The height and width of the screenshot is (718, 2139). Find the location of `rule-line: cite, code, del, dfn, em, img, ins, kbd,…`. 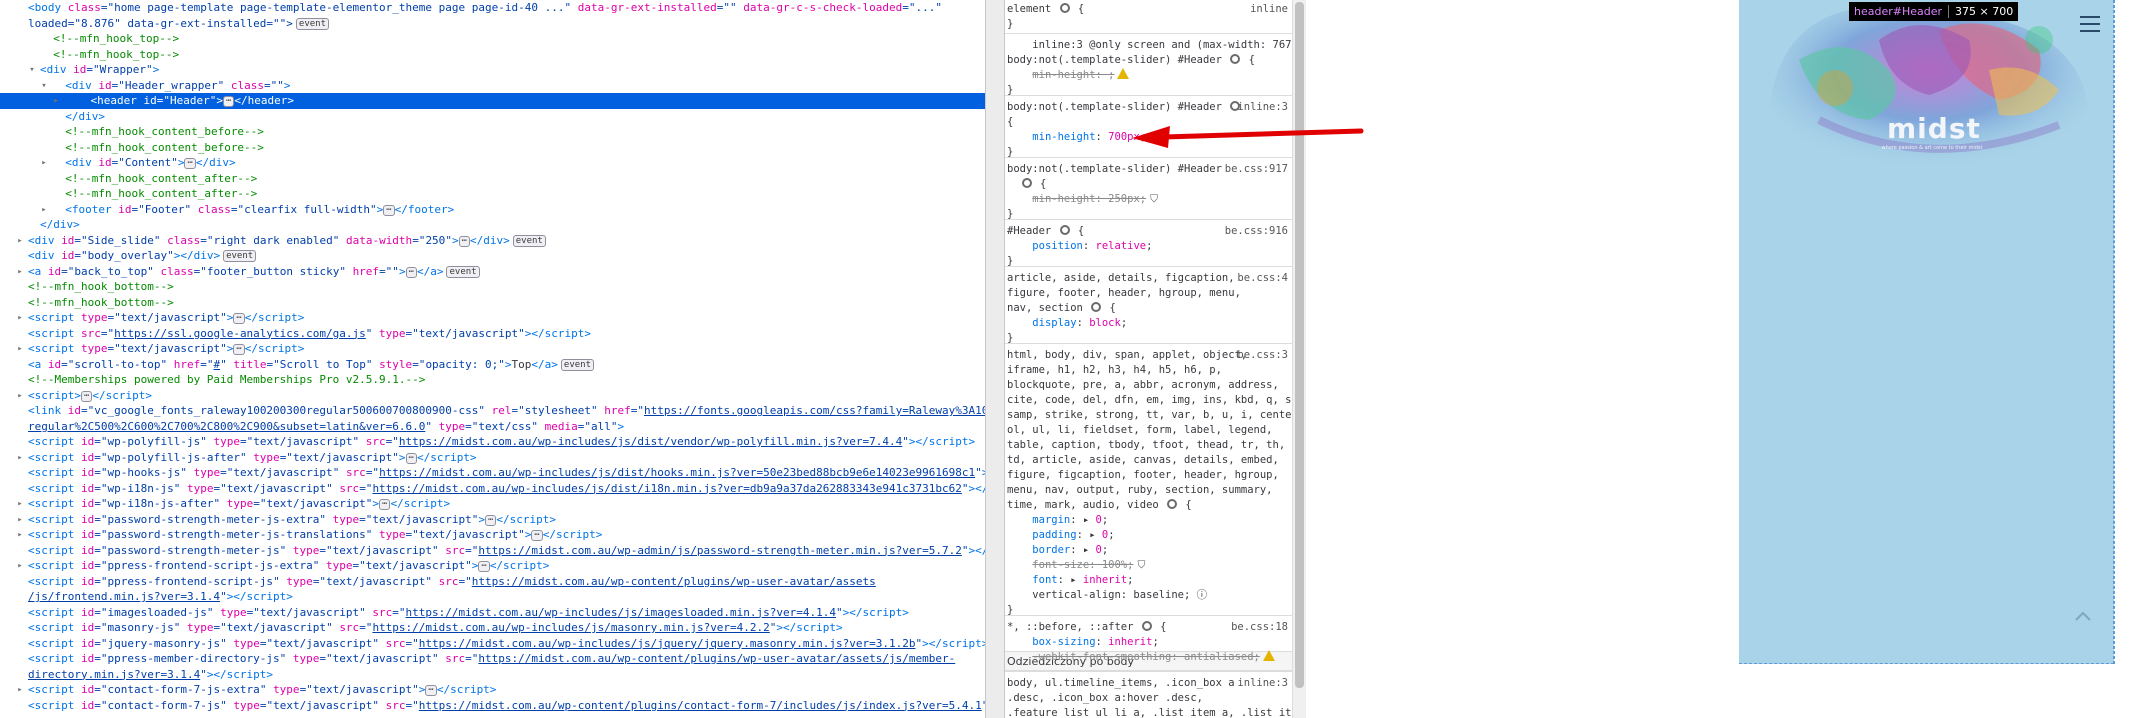

rule-line: cite, code, del, dfn, em, img, ins, kbd,… is located at coordinates (1148, 400).